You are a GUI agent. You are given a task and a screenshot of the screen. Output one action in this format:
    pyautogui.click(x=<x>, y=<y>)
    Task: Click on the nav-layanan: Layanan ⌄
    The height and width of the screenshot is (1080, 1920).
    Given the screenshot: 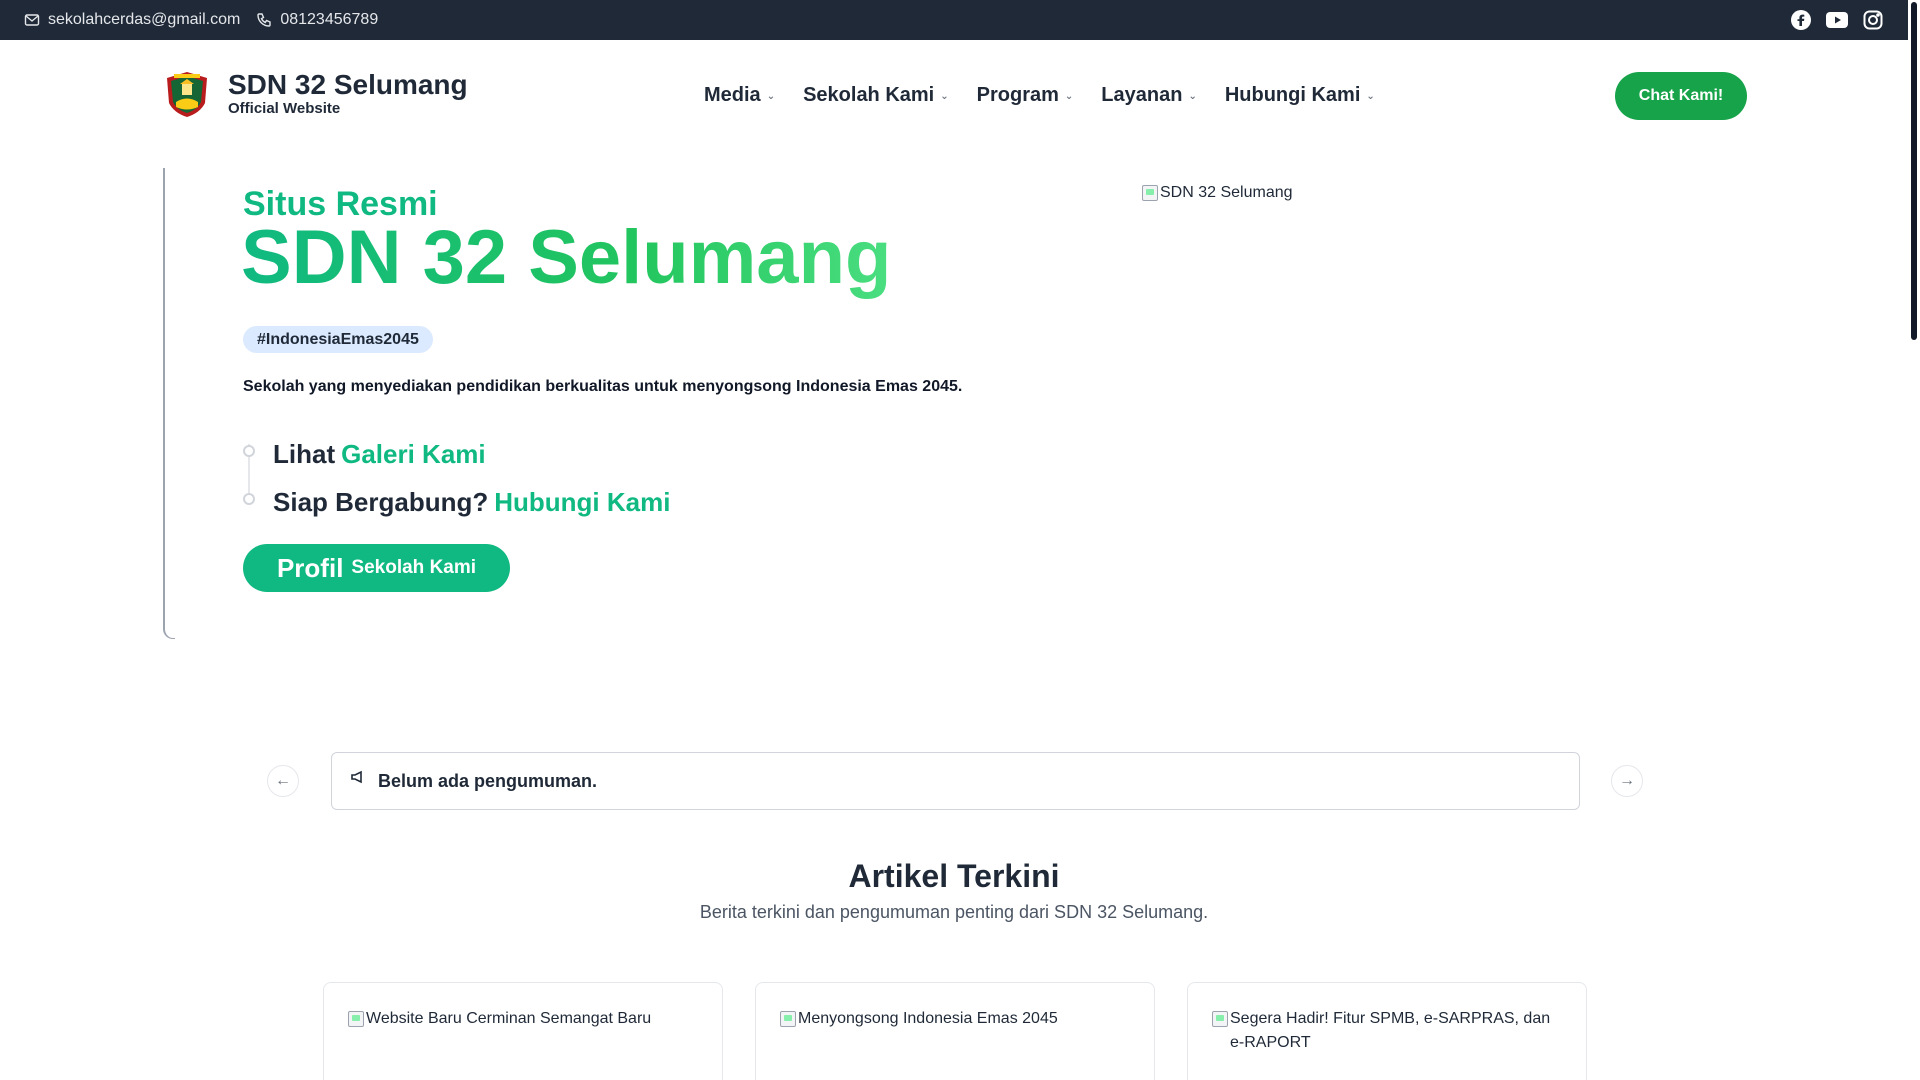 What is the action you would take?
    pyautogui.click(x=1149, y=95)
    